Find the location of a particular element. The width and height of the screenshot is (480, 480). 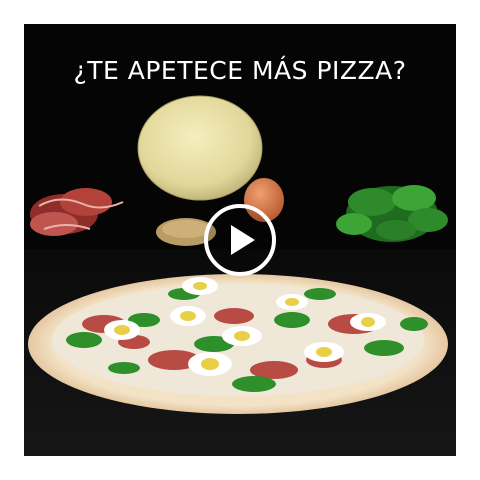

cheese-wheel is located at coordinates (200, 148).